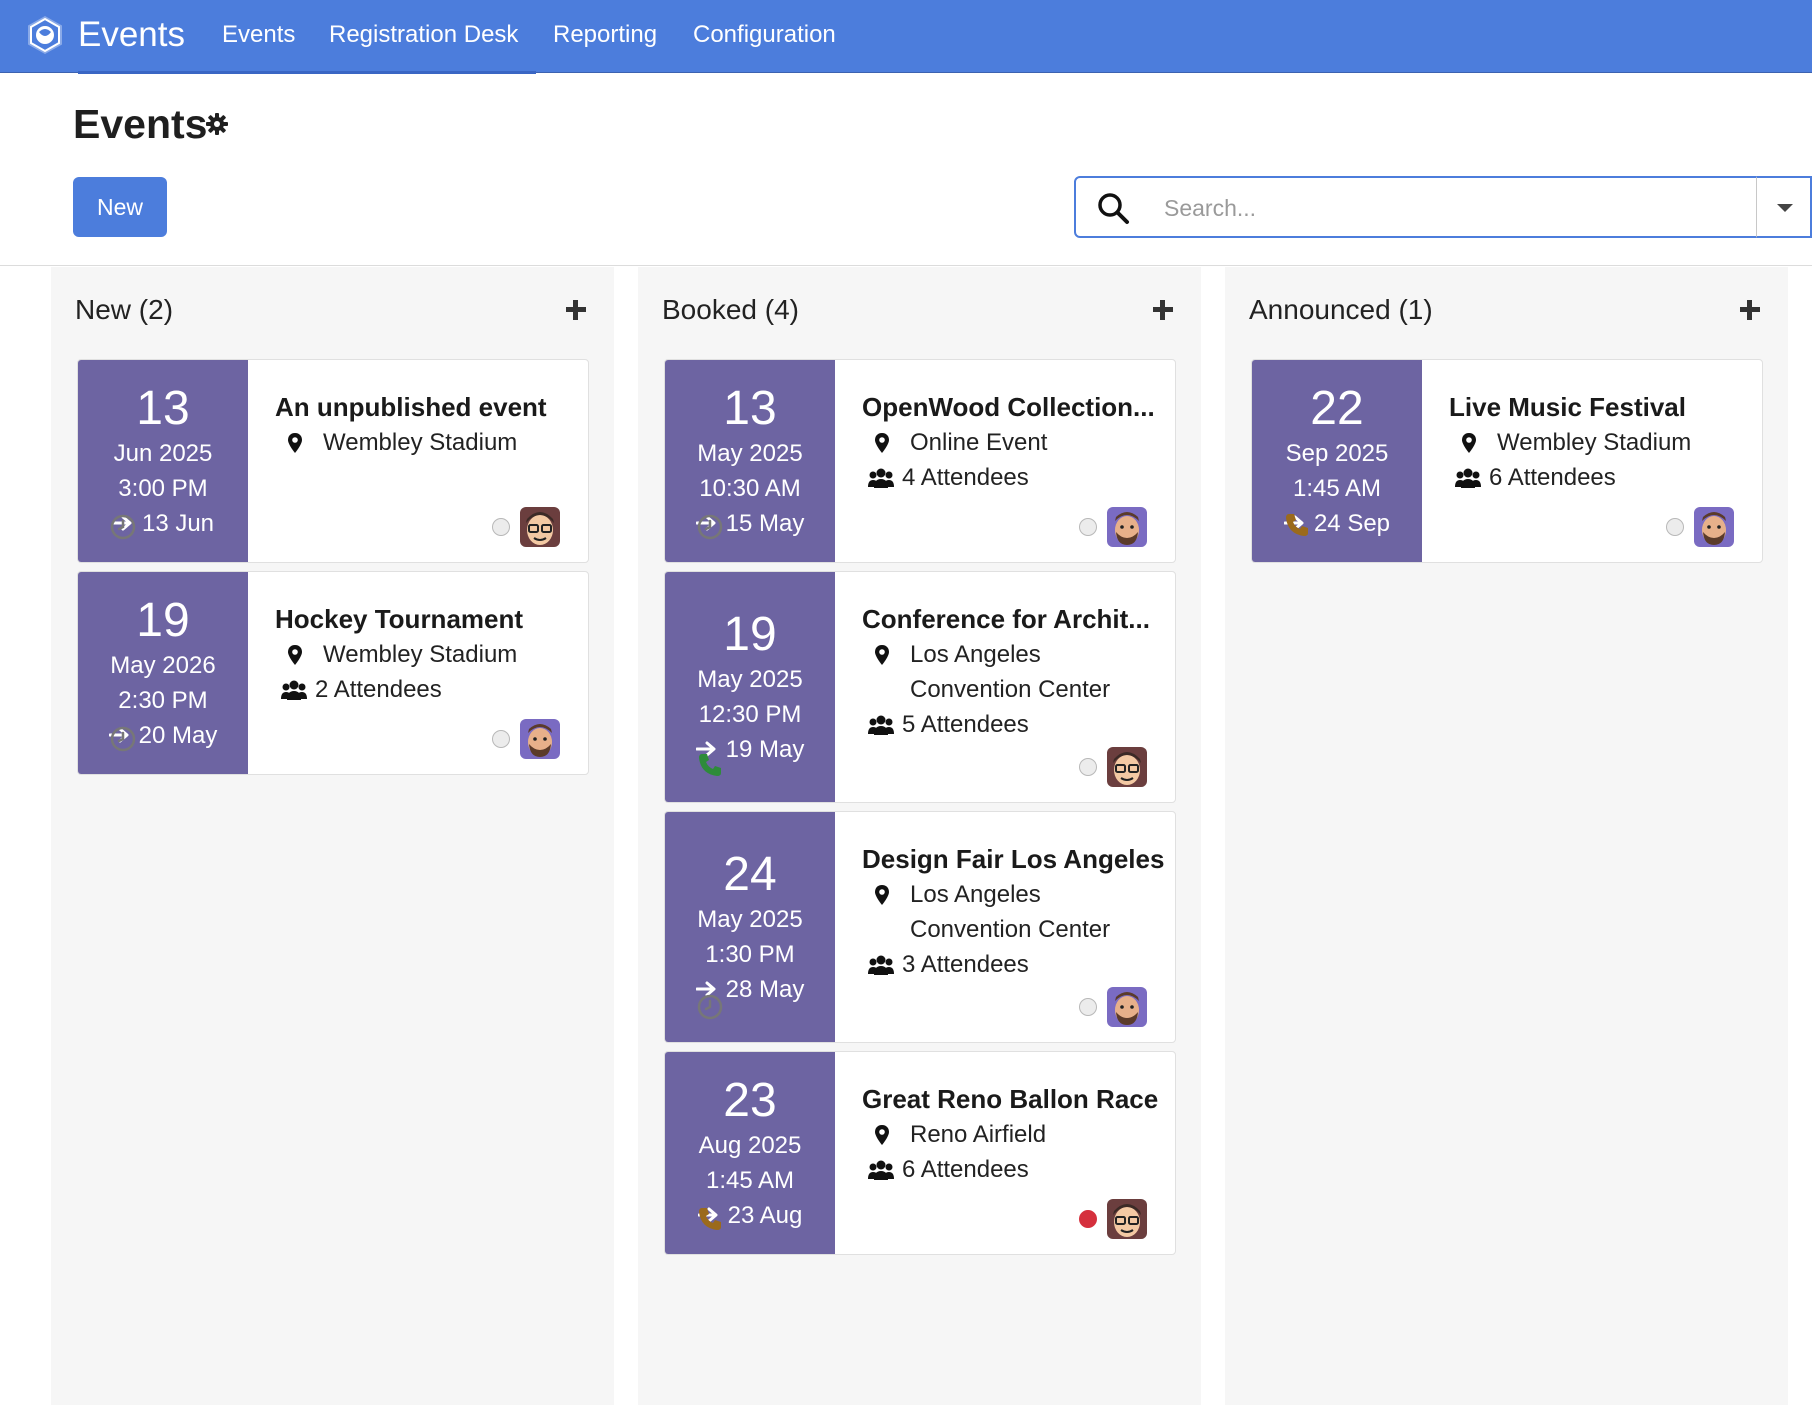 This screenshot has height=1405, width=1812. Describe the element at coordinates (120, 207) in the screenshot. I see `new-button: New` at that location.